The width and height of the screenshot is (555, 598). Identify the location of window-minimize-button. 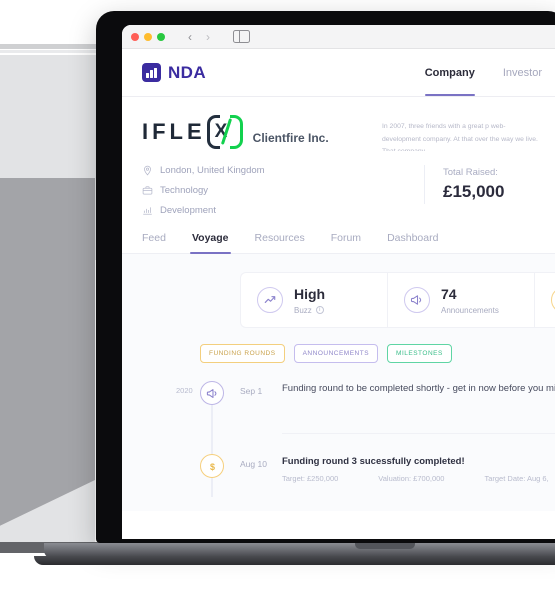
(148, 36).